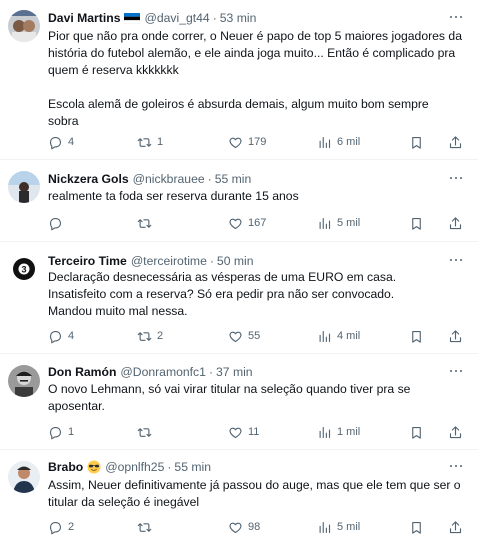 This screenshot has height=544, width=478. What do you see at coordinates (235, 432) in the screenshot?
I see `heart-icon` at bounding box center [235, 432].